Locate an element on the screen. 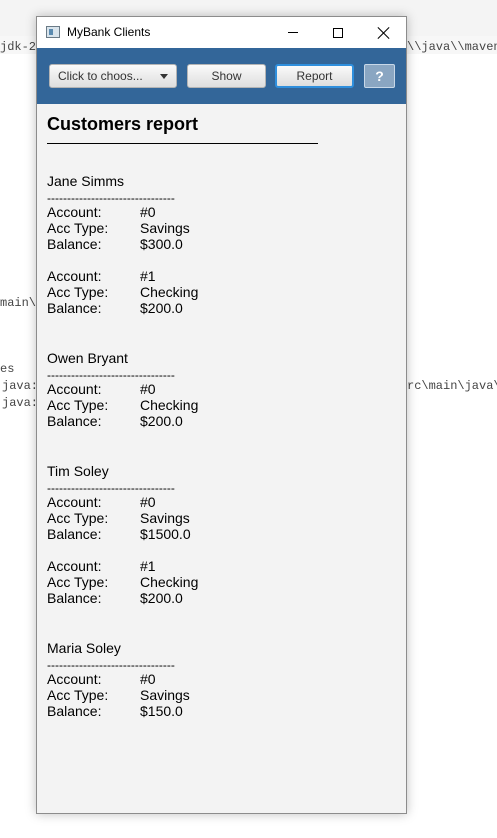 This screenshot has width=497, height=838. minimize-icon is located at coordinates (292, 32).